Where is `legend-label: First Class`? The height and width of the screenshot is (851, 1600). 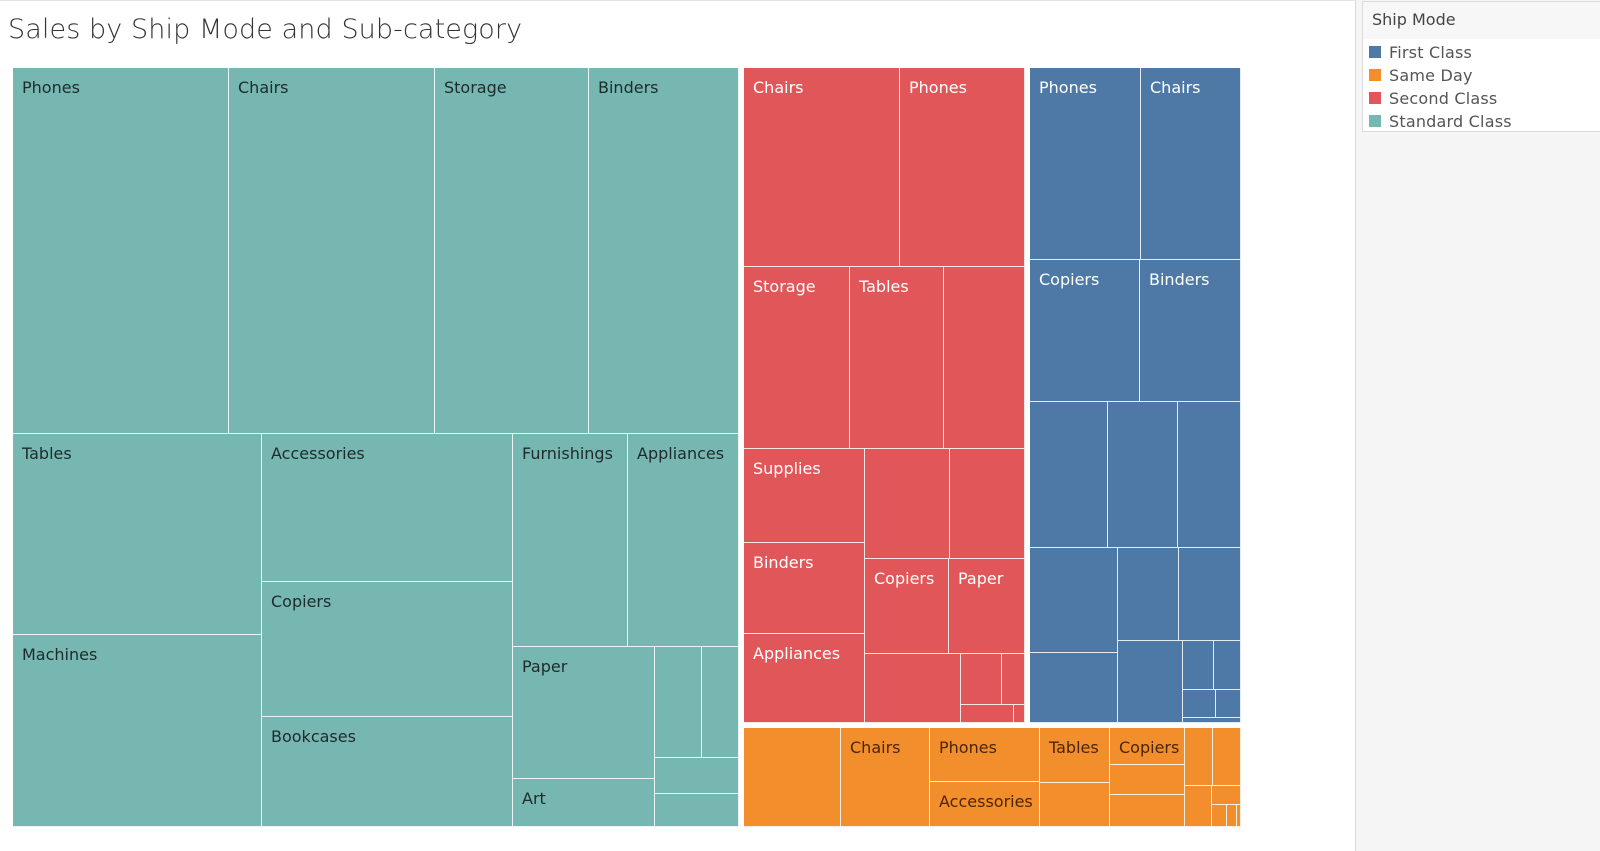 legend-label: First Class is located at coordinates (1431, 52).